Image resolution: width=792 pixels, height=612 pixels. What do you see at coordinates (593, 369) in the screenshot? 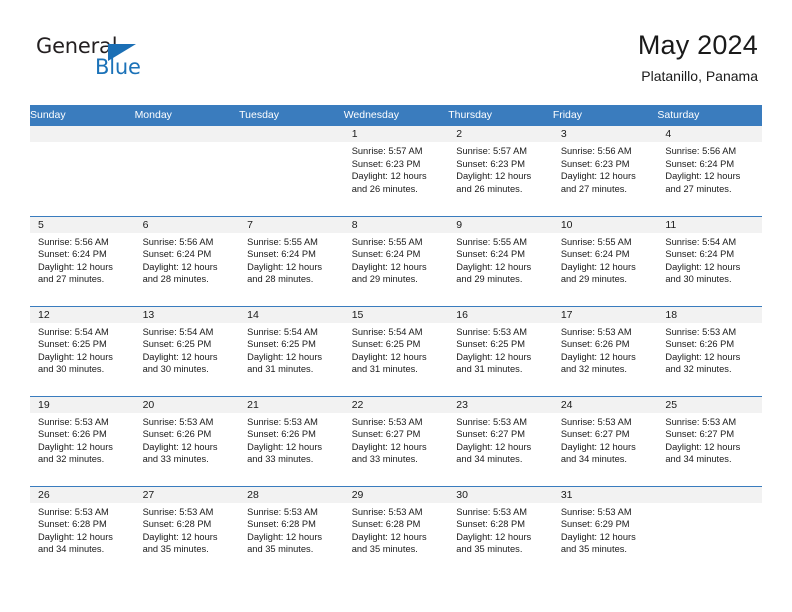
I see `daylight-text-line2: and 32 minutes.` at bounding box center [593, 369].